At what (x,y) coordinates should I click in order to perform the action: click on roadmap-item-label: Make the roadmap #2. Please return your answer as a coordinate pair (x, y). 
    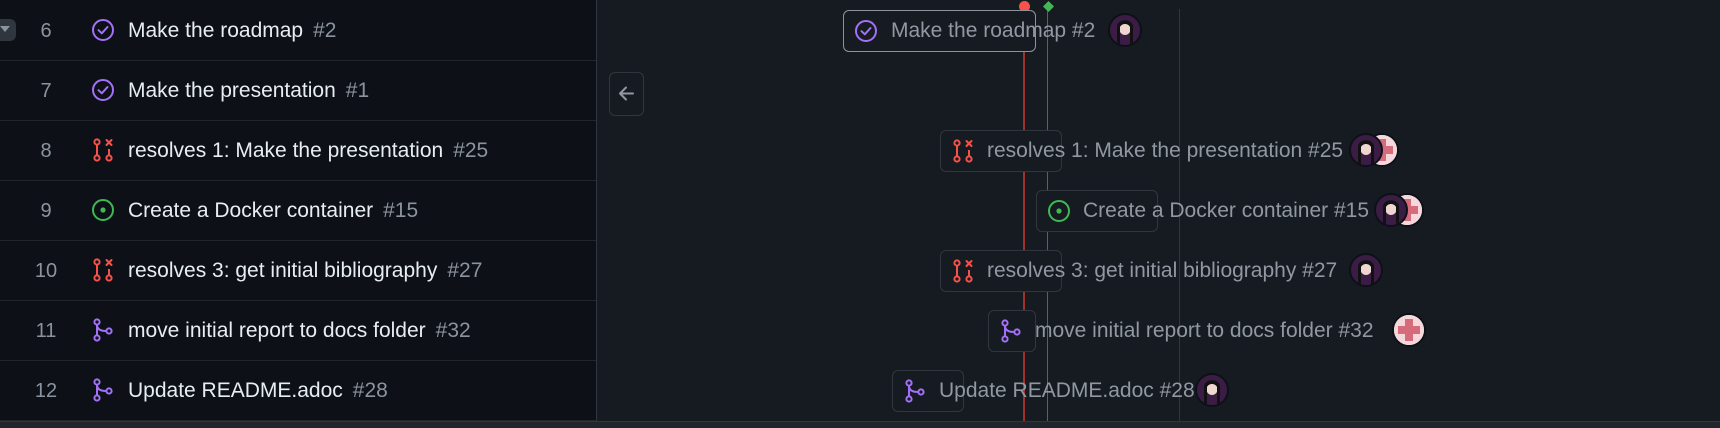
    Looking at the image, I should click on (993, 30).